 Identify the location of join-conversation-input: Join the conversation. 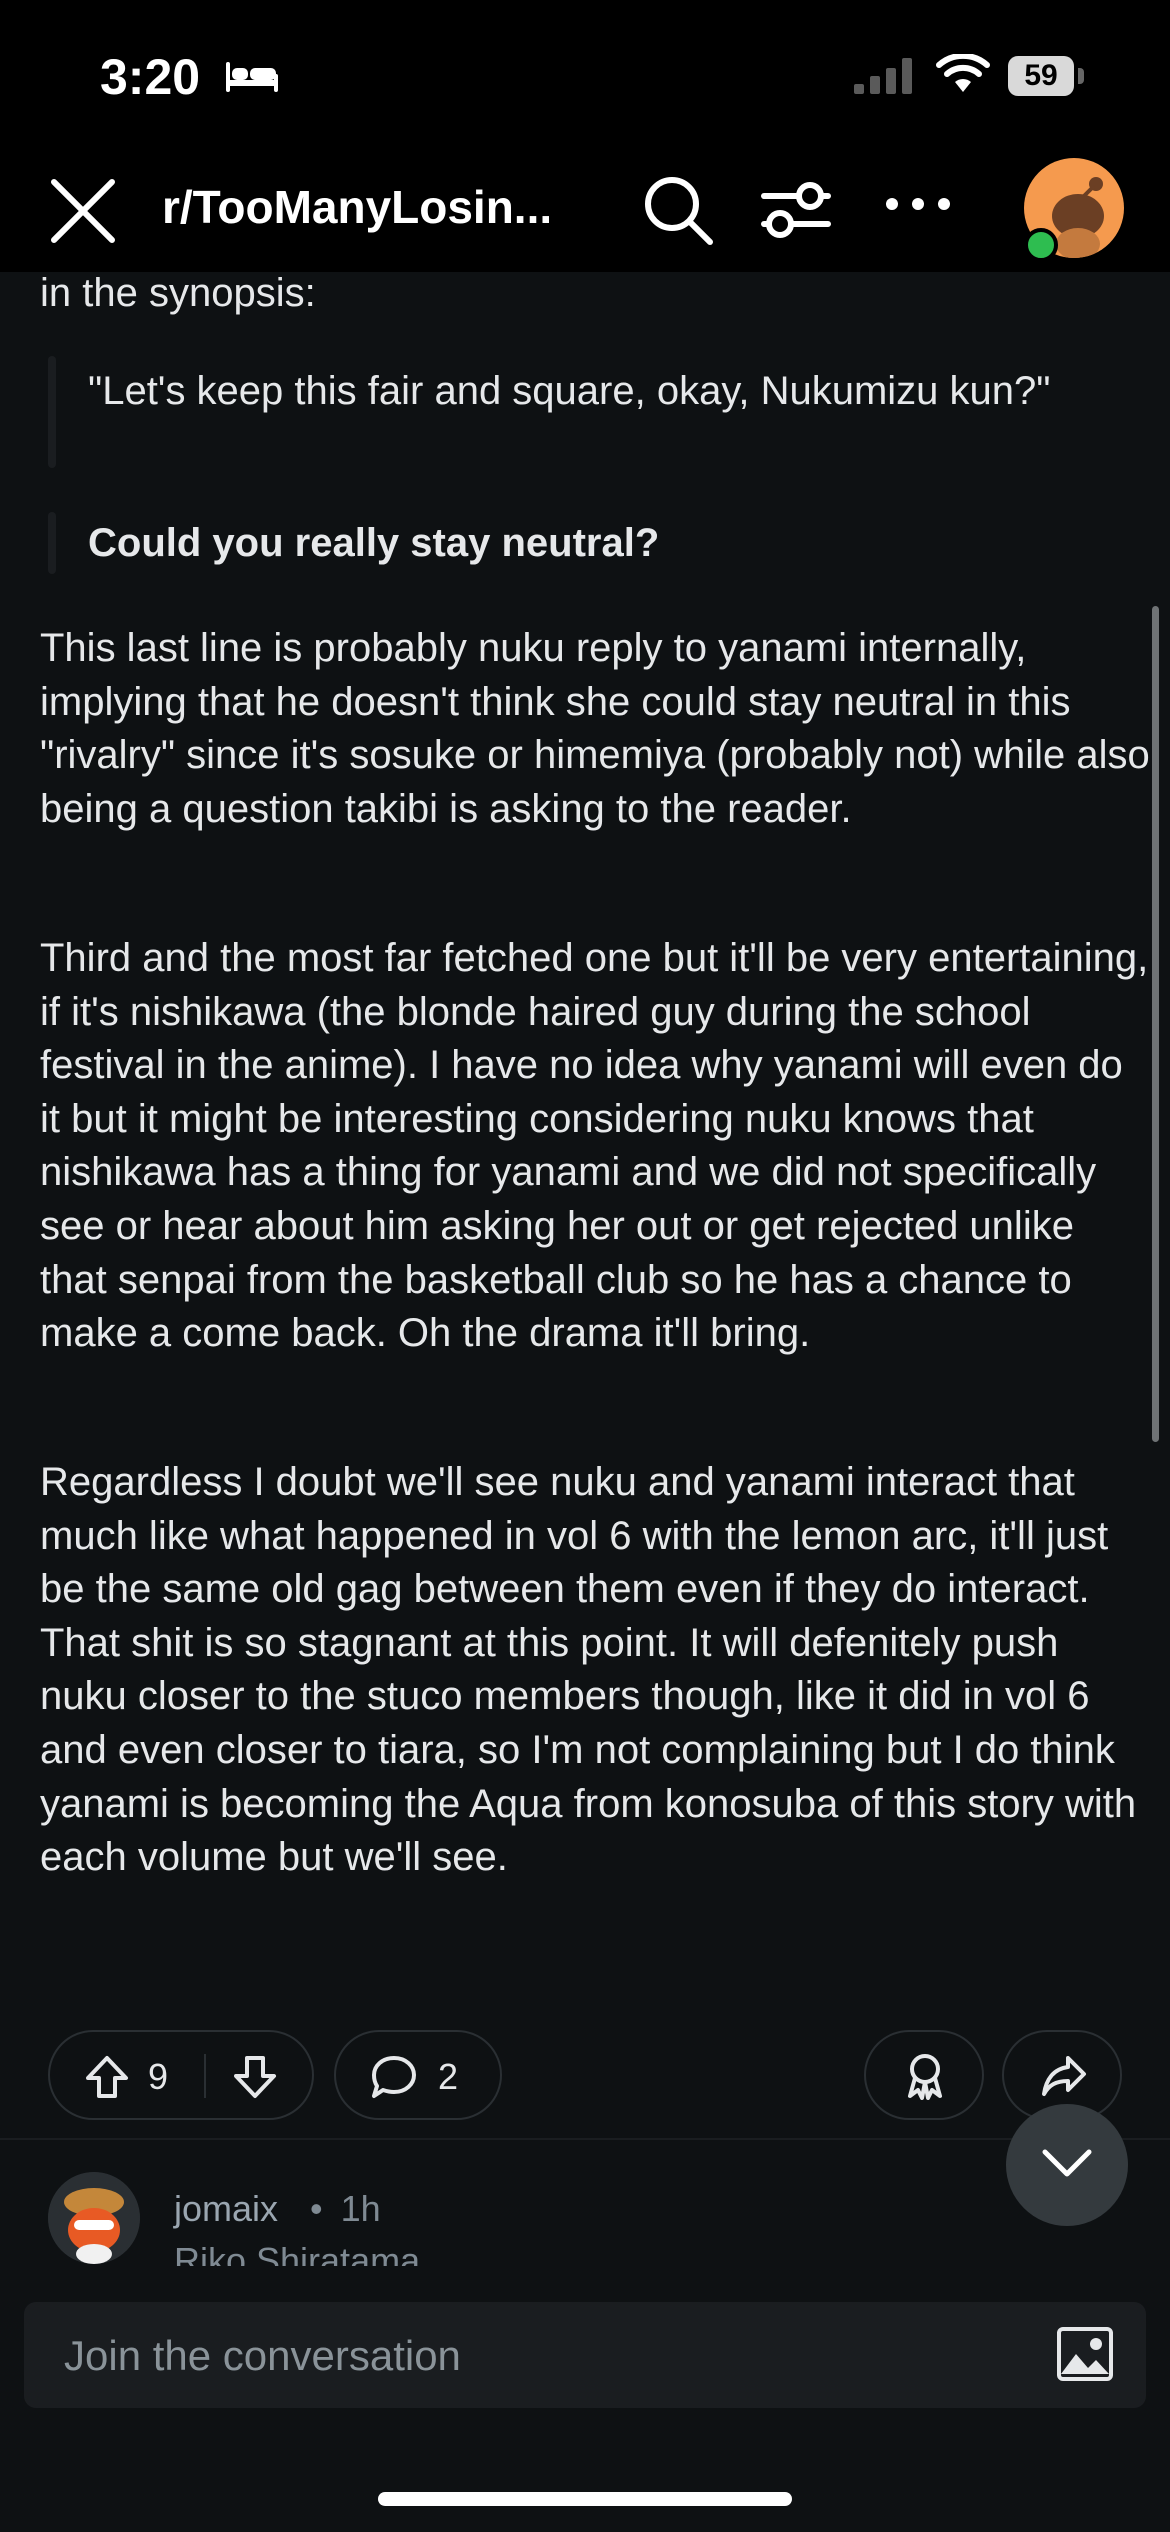
(585, 2355).